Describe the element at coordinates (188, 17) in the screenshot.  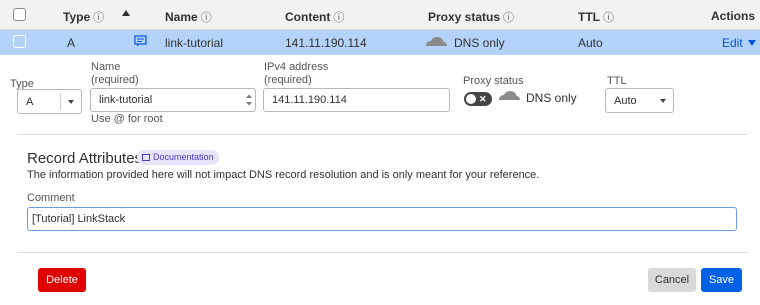
I see `column-name: Name ⓘ` at that location.